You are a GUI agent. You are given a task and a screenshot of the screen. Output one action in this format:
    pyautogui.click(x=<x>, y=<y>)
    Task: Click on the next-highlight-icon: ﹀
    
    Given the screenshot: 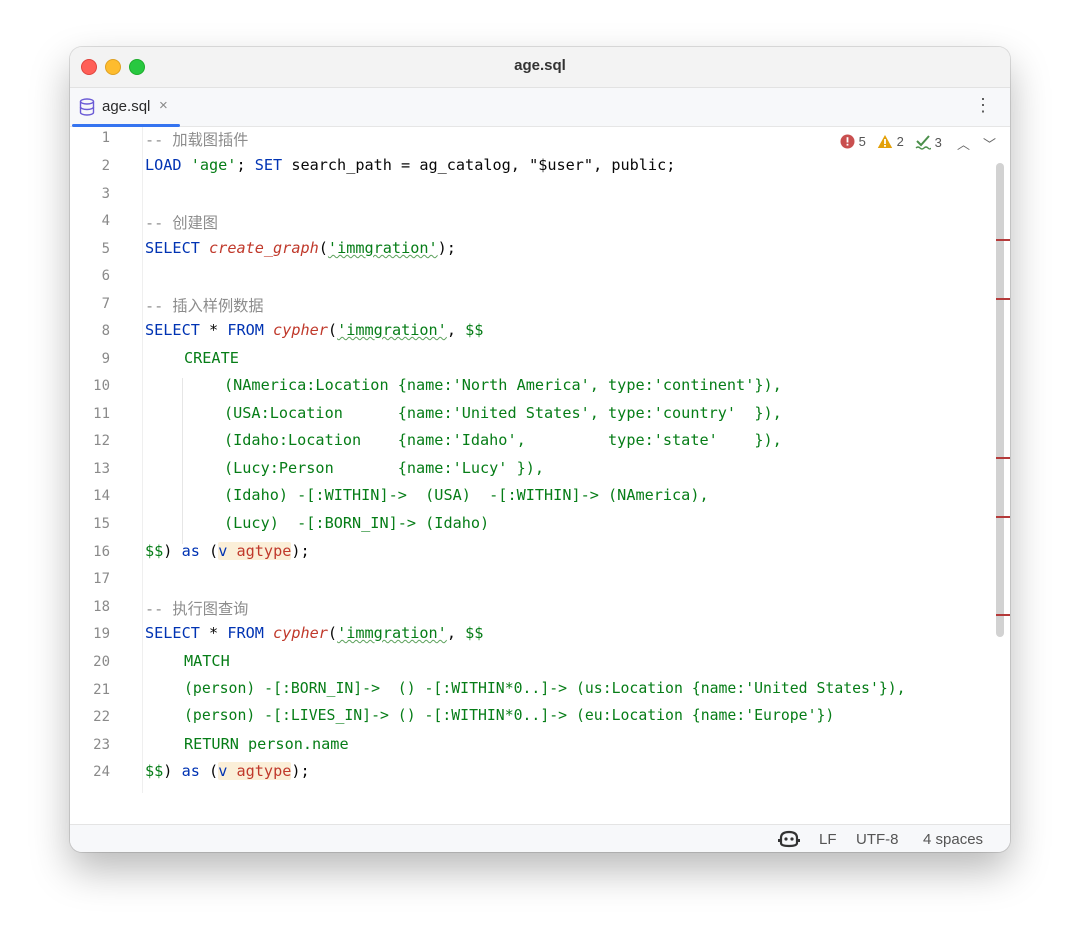 What is the action you would take?
    pyautogui.click(x=989, y=143)
    